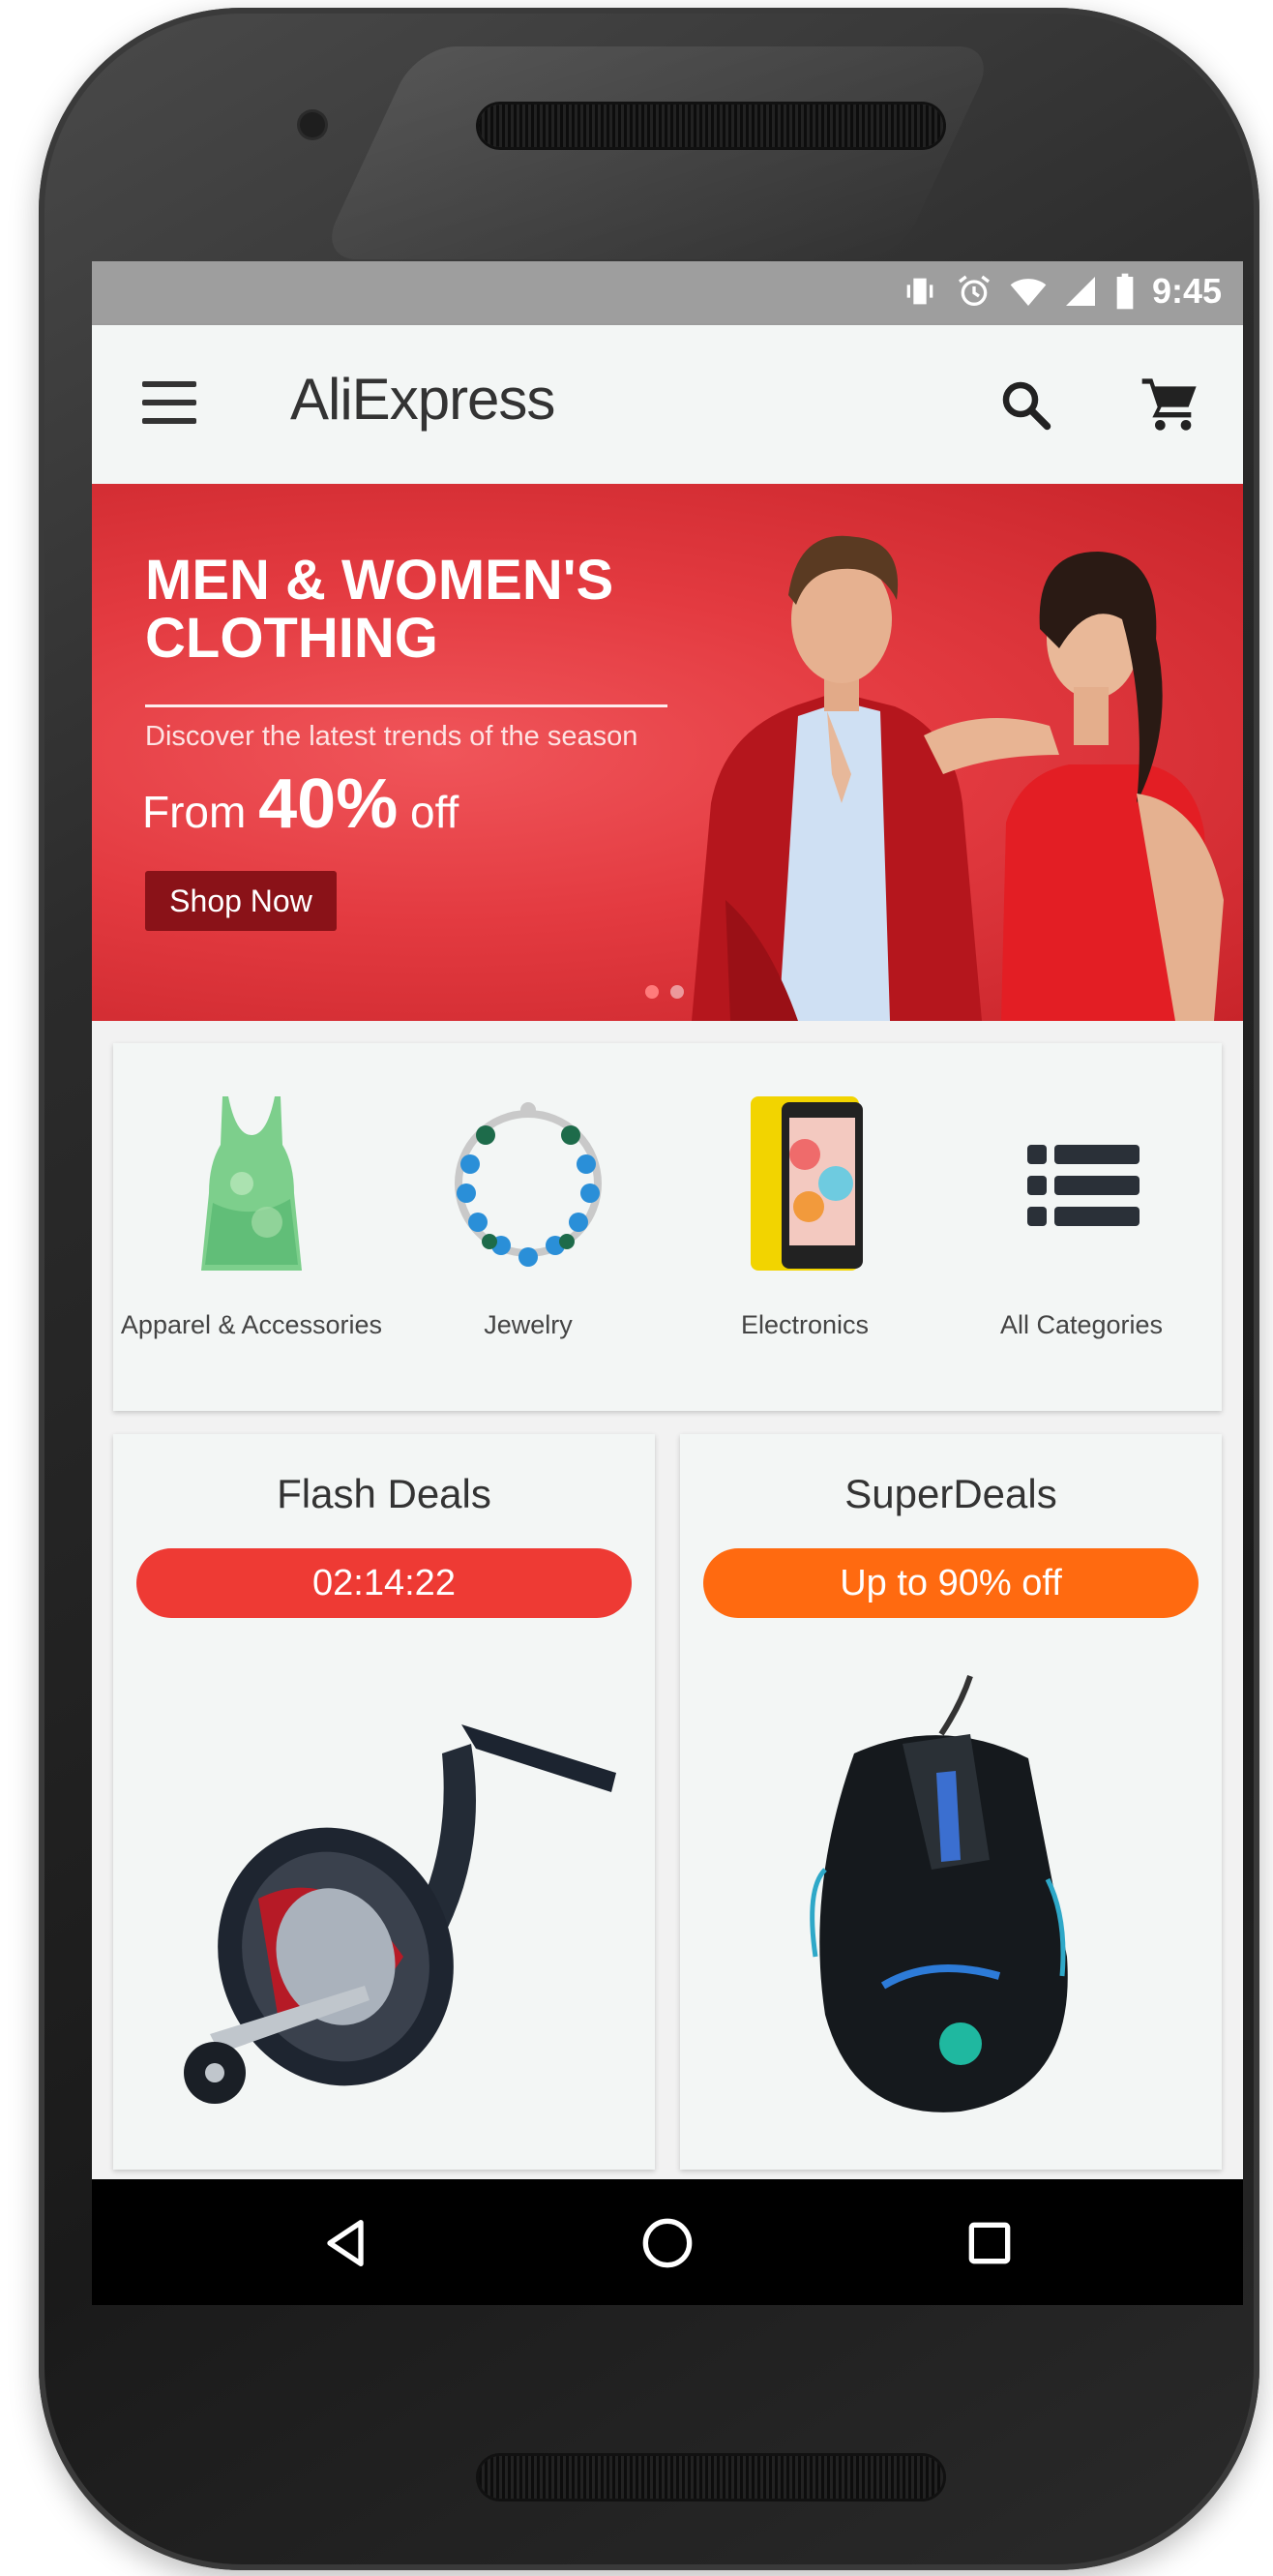 This screenshot has height=2576, width=1273. What do you see at coordinates (919, 291) in the screenshot?
I see `vibrate-icon` at bounding box center [919, 291].